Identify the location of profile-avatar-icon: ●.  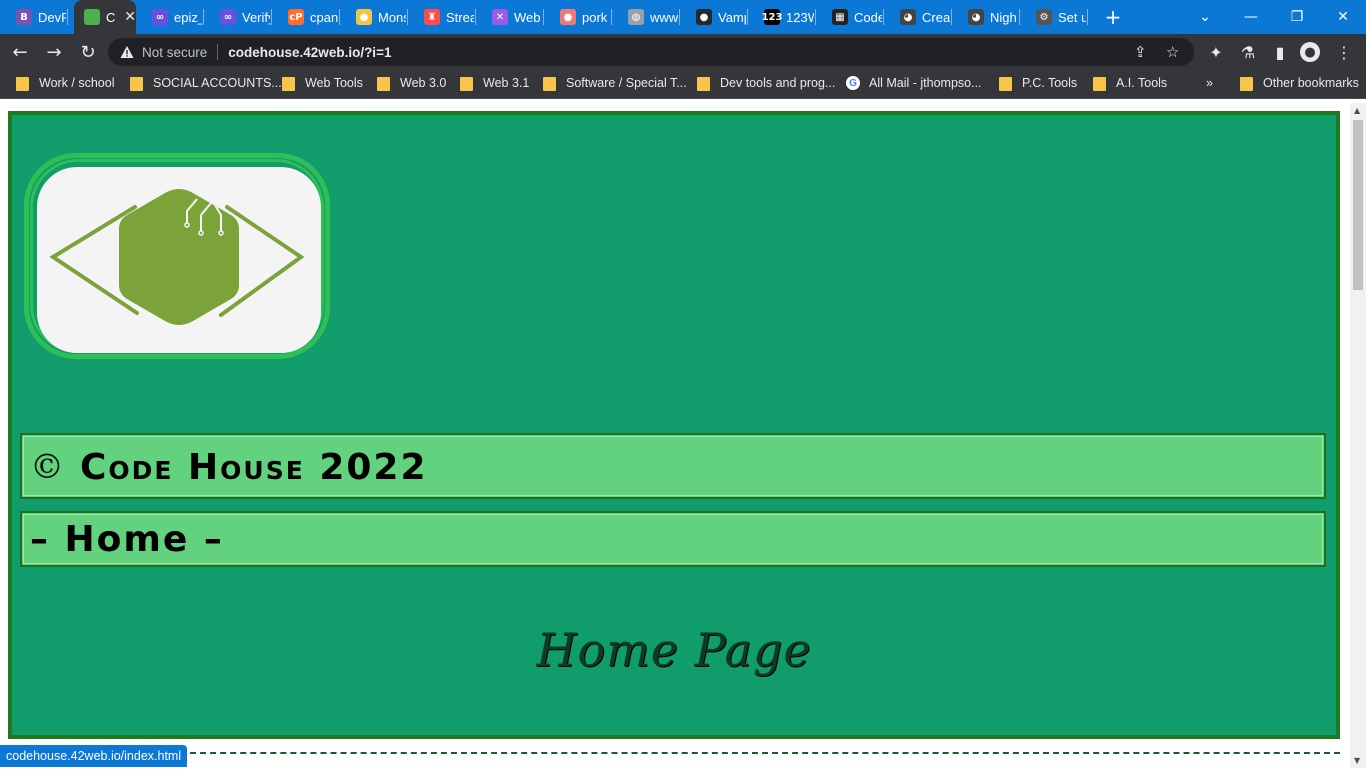
(1310, 52).